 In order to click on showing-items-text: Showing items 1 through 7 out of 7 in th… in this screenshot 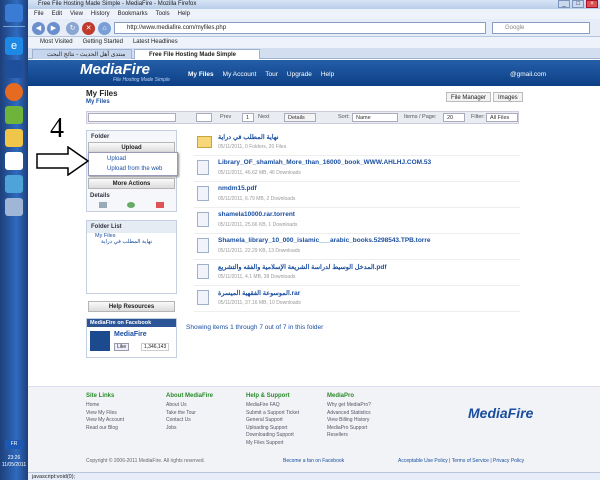, I will do `click(255, 327)`.